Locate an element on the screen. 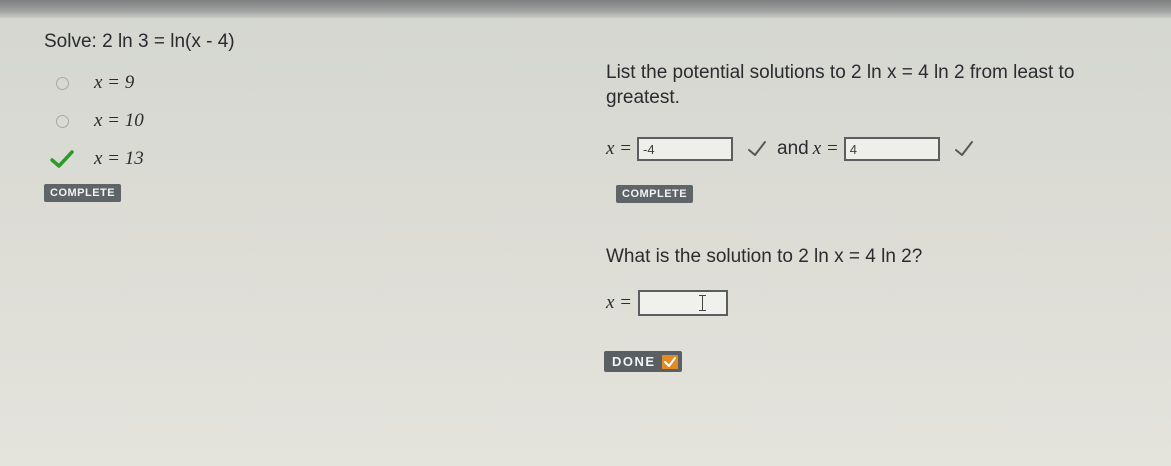 The height and width of the screenshot is (466, 1171). answer-row: x = -4 and x = 4 is located at coordinates (876, 149).